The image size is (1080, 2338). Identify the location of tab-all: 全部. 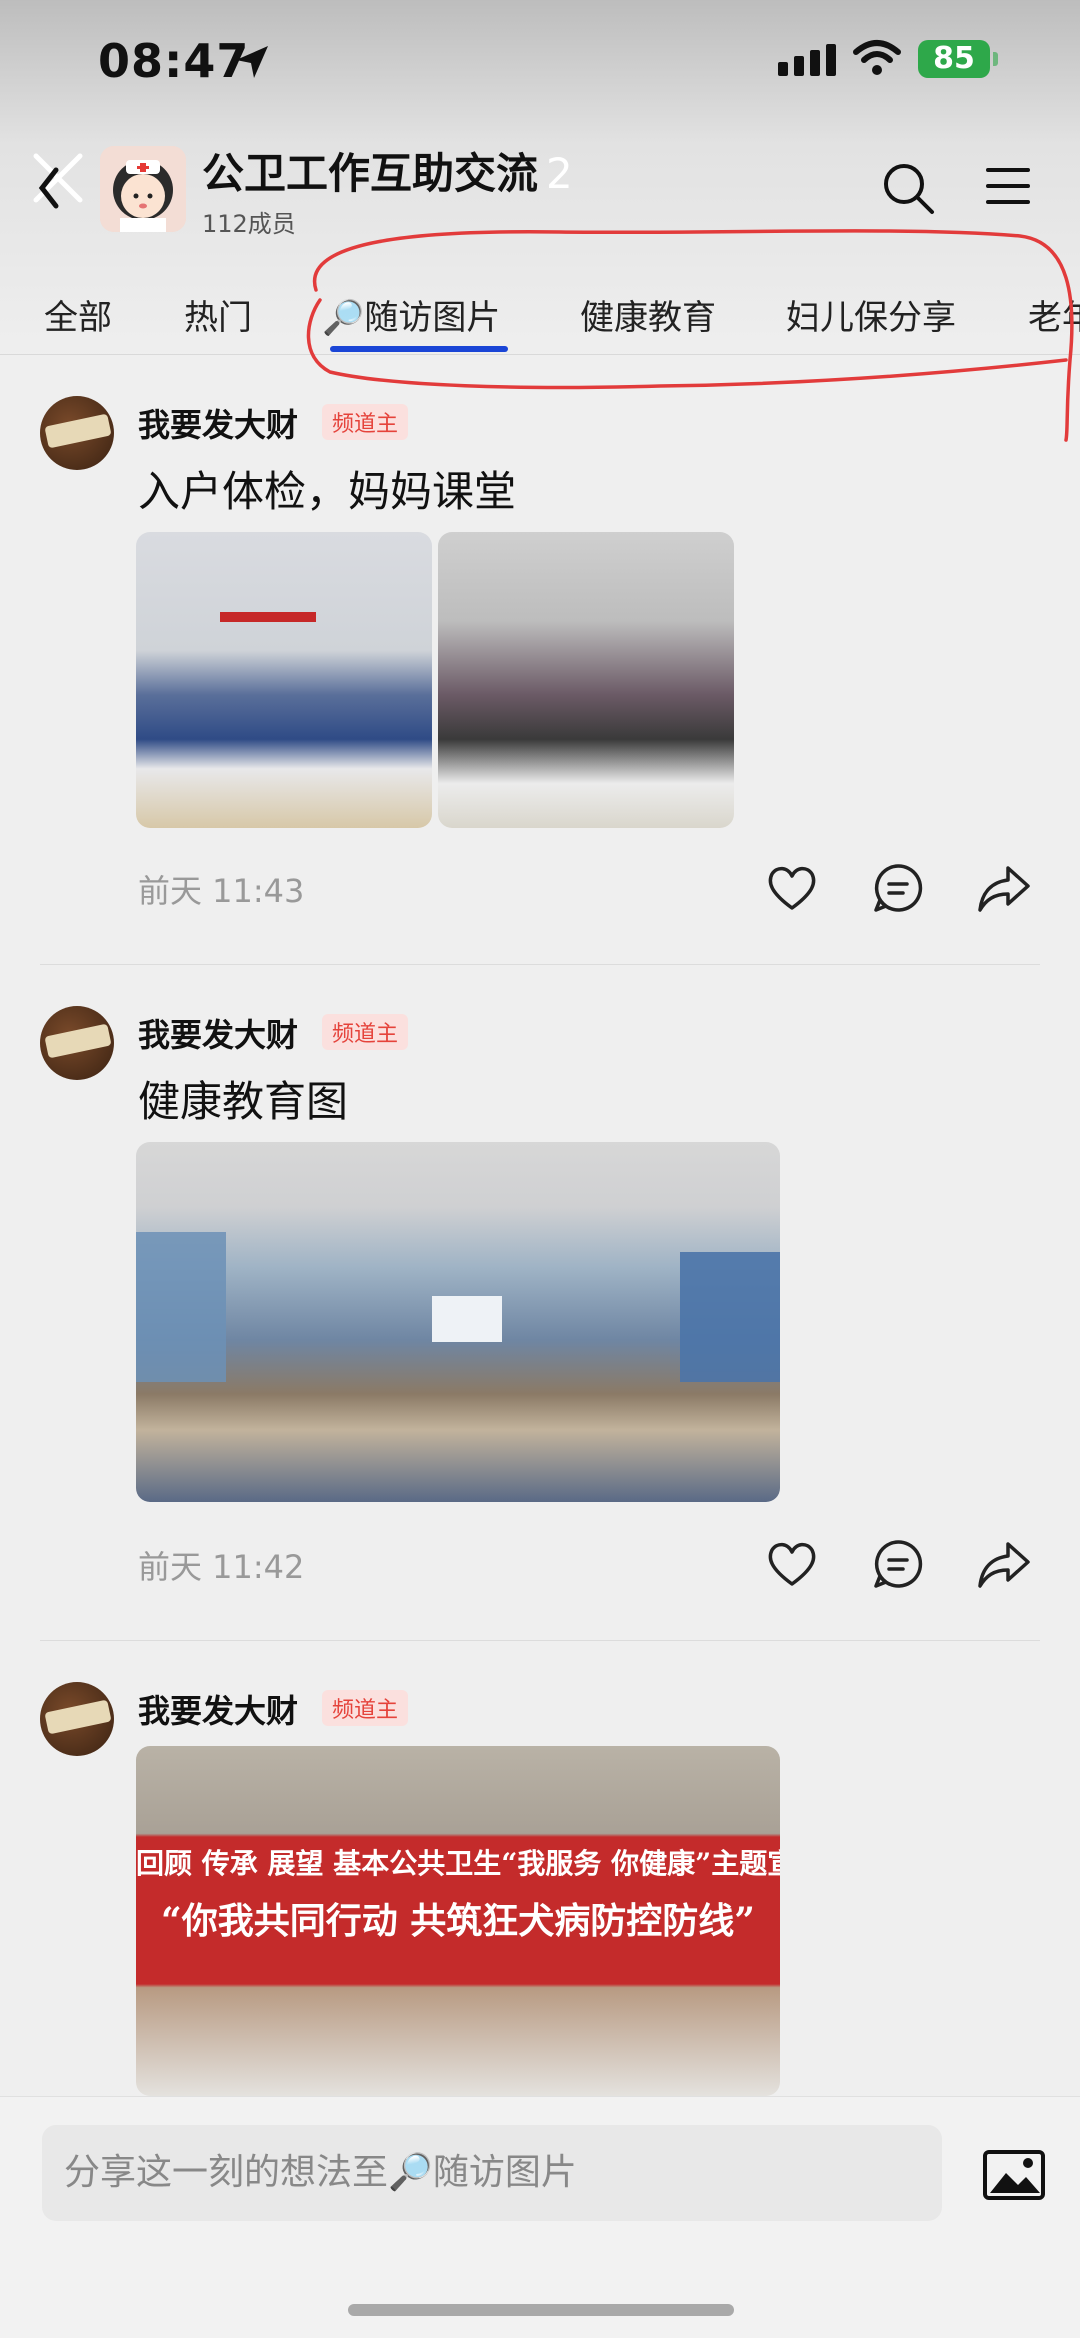
(78, 314).